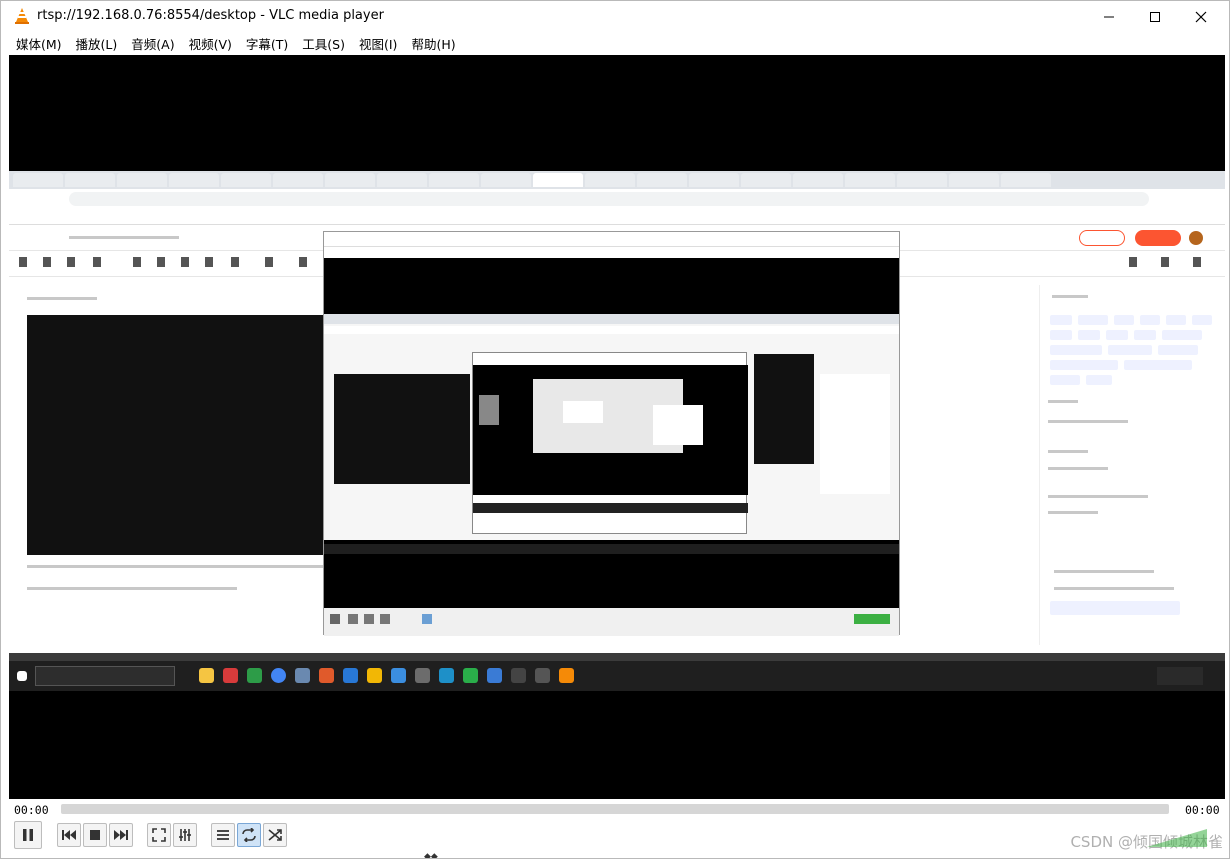  I want to click on skip-previous-icon, so click(69, 835).